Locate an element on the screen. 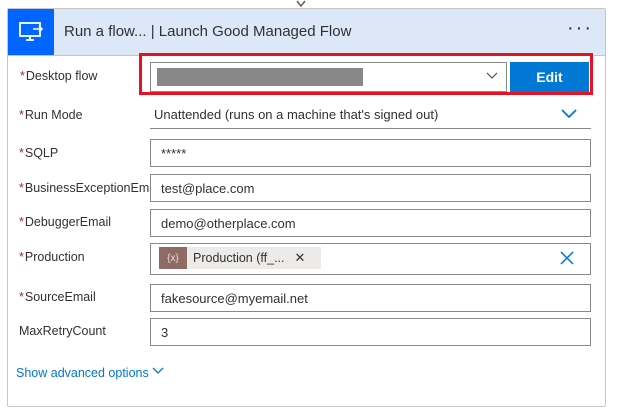  desktop-flow-dropdown is located at coordinates (328, 77).